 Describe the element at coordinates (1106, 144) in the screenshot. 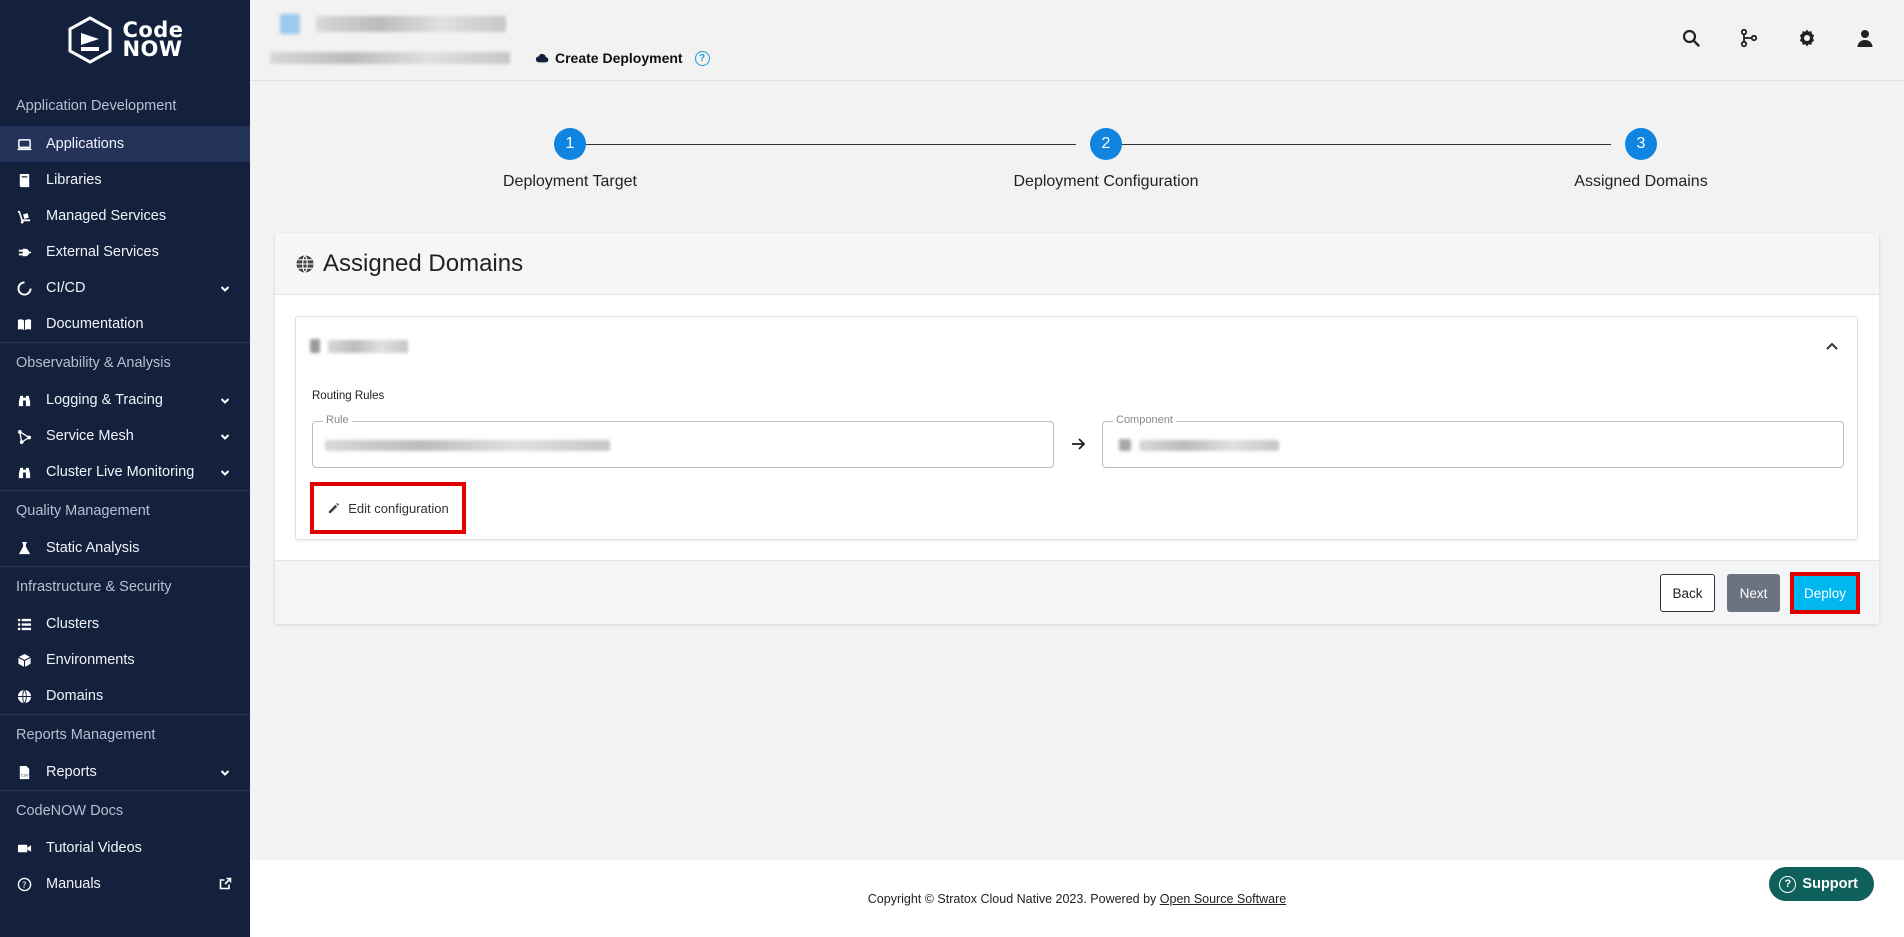

I see `step-number: 2` at that location.